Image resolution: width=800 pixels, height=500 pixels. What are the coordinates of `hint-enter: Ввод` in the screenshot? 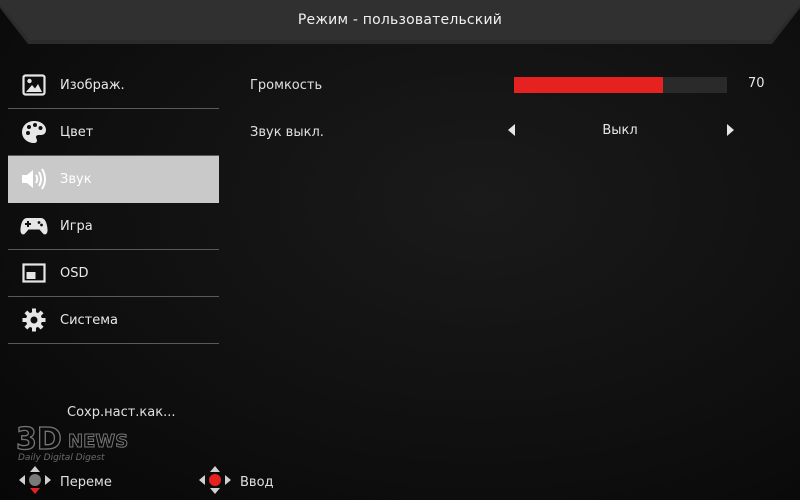 It's located at (236, 482).